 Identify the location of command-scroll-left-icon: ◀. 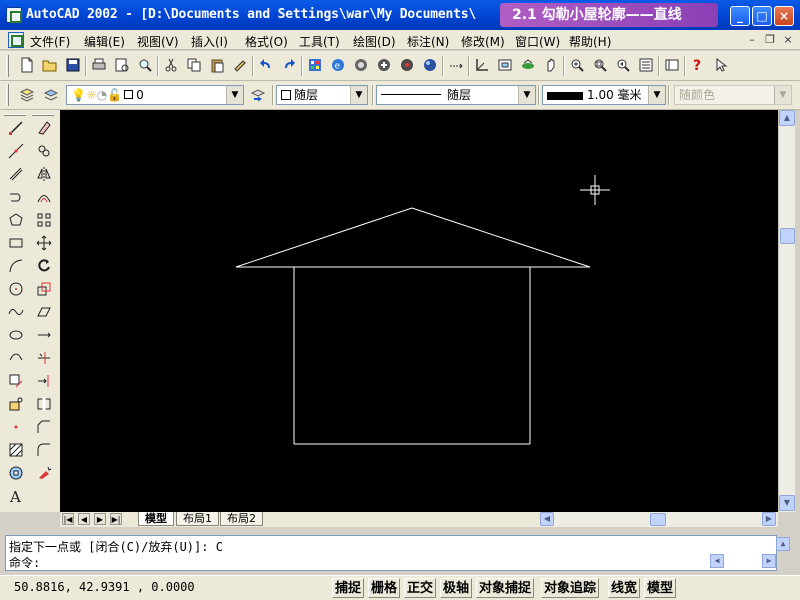
(717, 561).